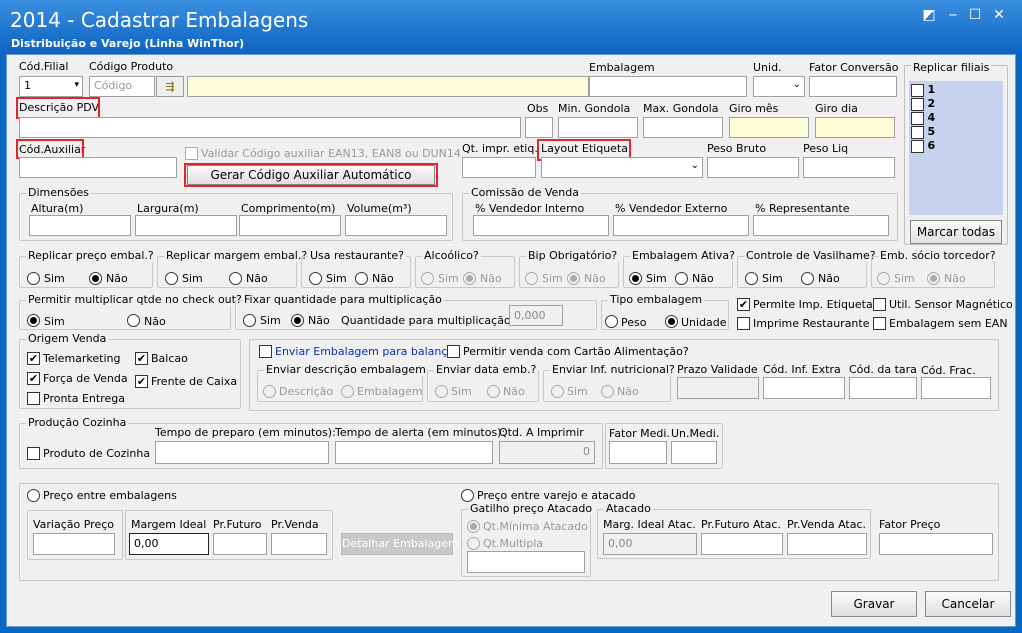  I want to click on alcoolico-nao-radio, so click(469, 278).